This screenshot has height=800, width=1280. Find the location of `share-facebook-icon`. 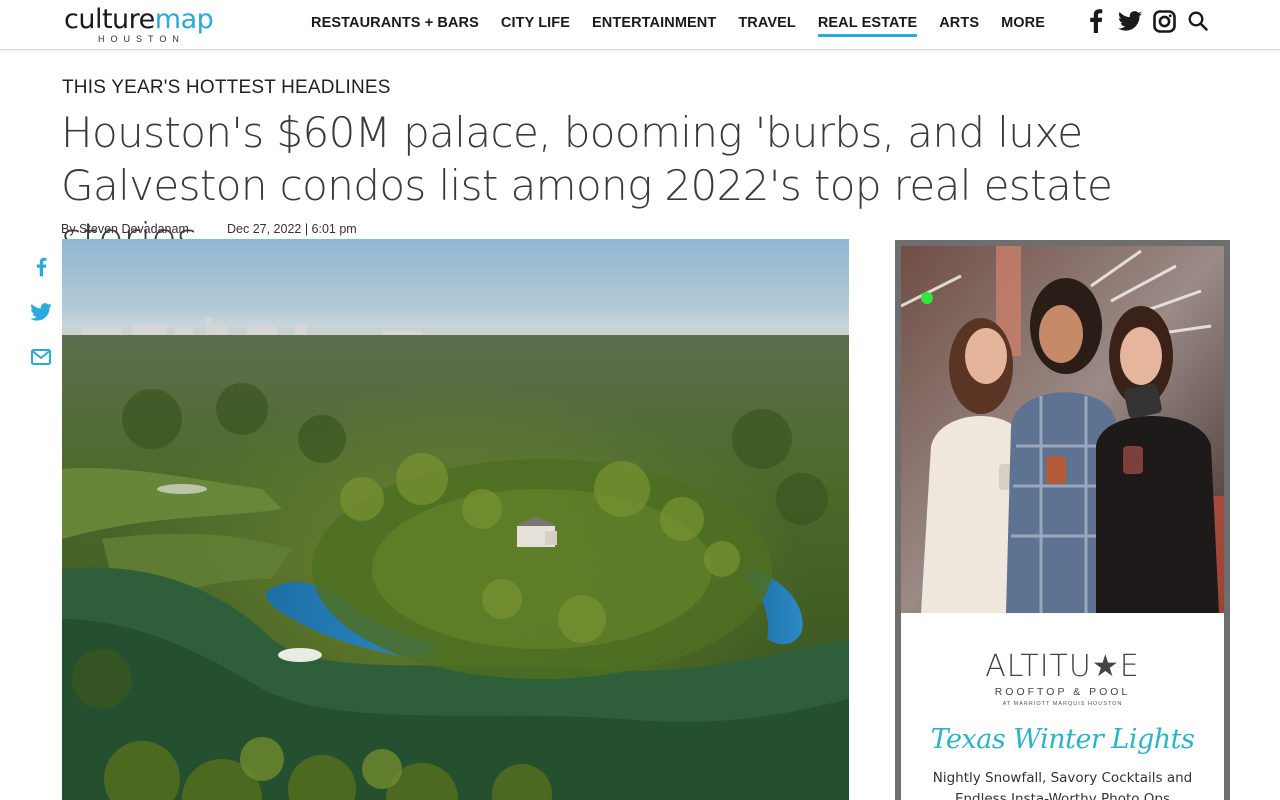

share-facebook-icon is located at coordinates (41, 267).